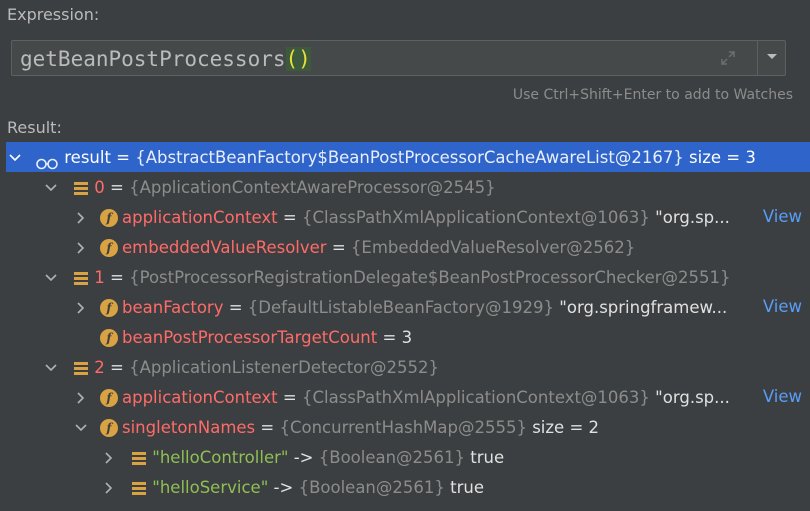  I want to click on field-name: singletonNames, so click(189, 427).